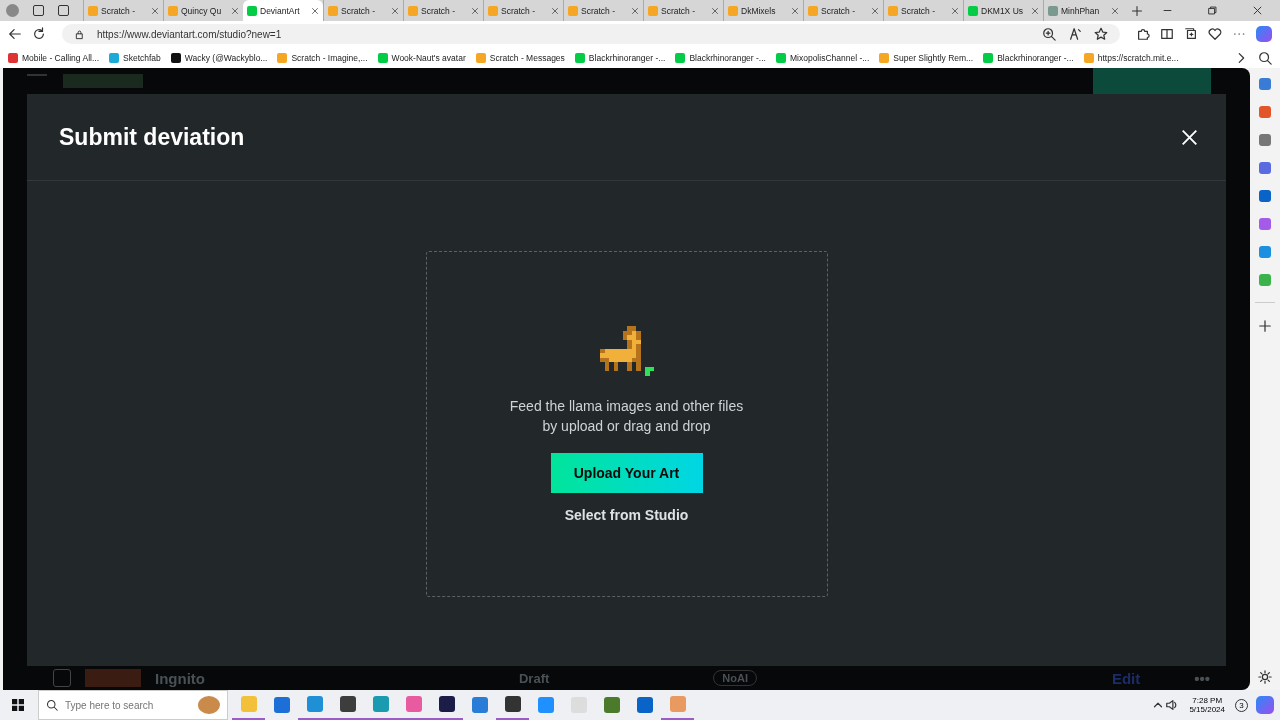 This screenshot has height=720, width=1280. What do you see at coordinates (421, 57) in the screenshot?
I see `bookmark: Wook-Naut's avatar` at bounding box center [421, 57].